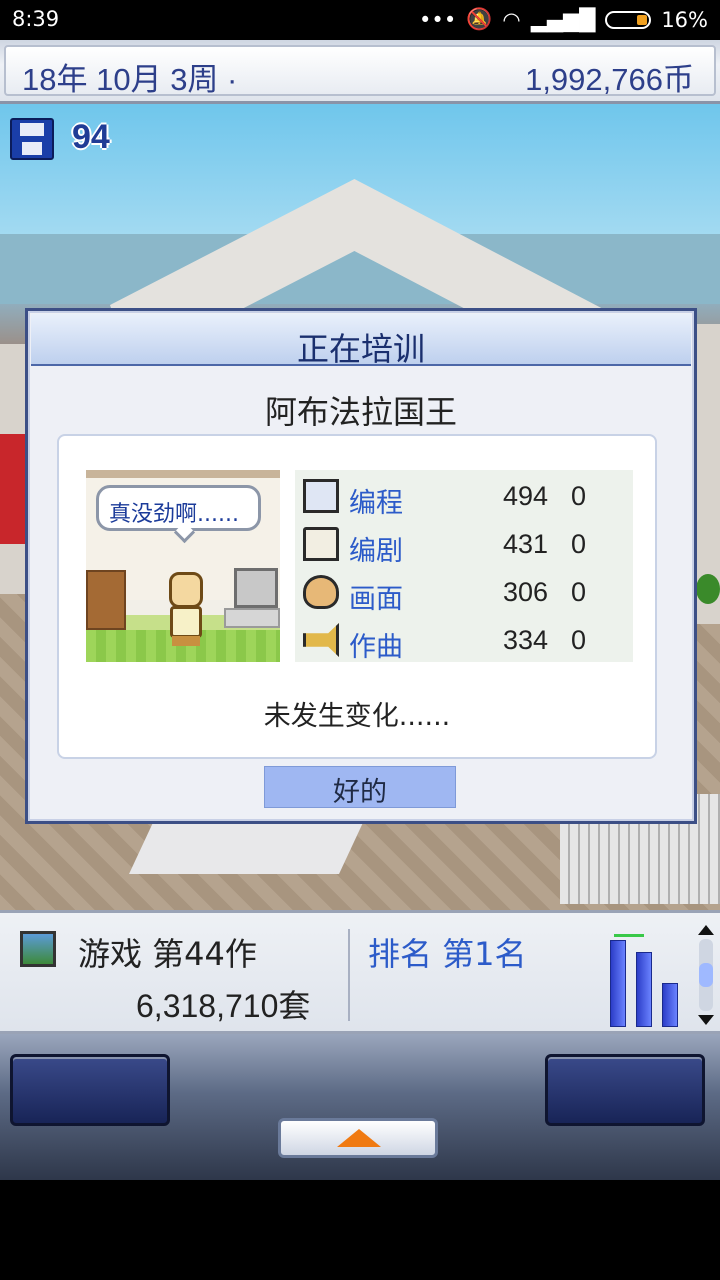 Image resolution: width=720 pixels, height=1280 pixels. I want to click on arrow-up-icon, so click(359, 1138).